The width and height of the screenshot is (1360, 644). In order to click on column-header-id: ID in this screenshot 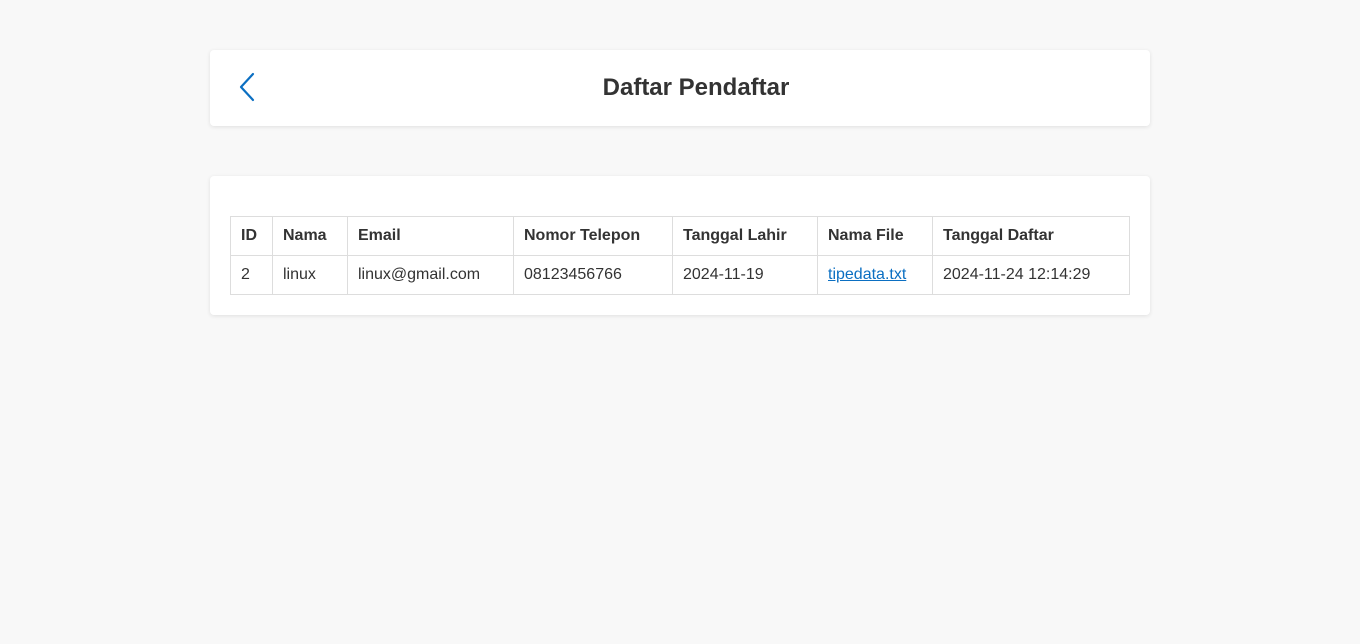, I will do `click(251, 236)`.